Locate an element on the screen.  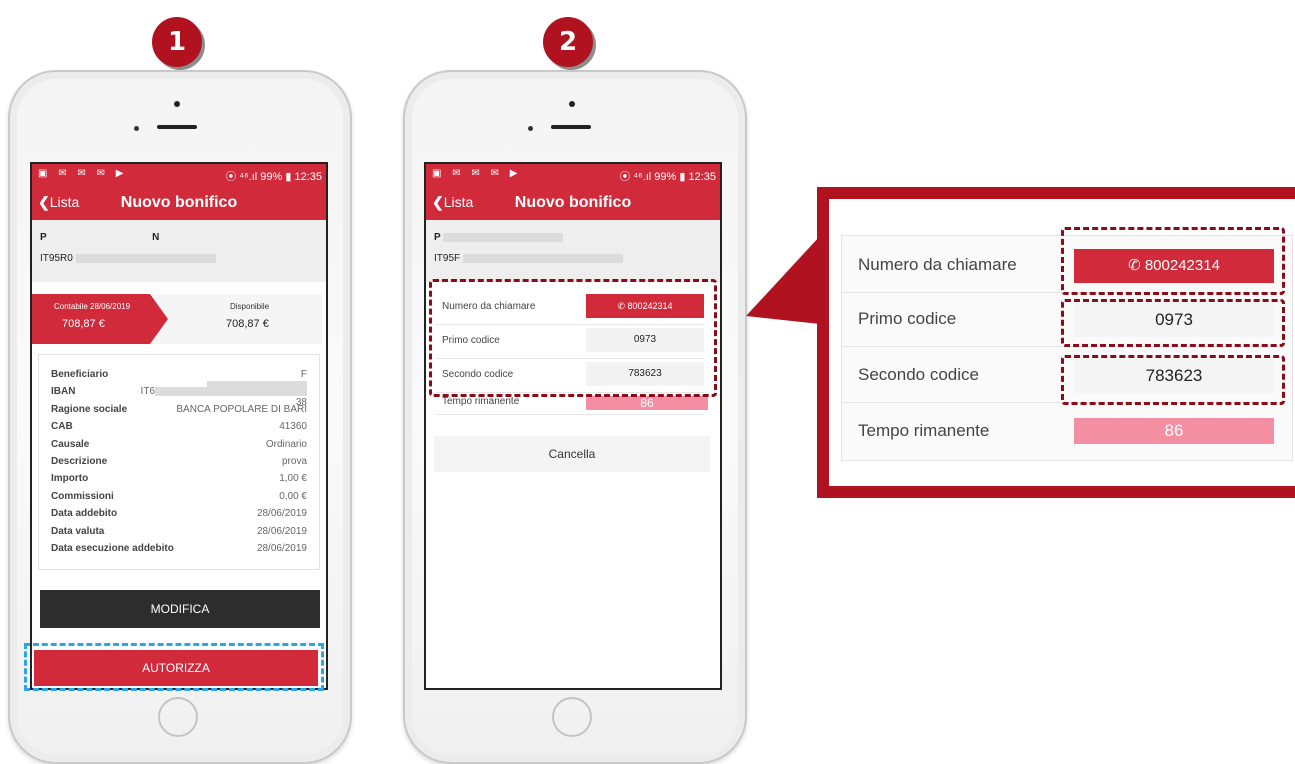
detail-value-start: F is located at coordinates (303, 374).